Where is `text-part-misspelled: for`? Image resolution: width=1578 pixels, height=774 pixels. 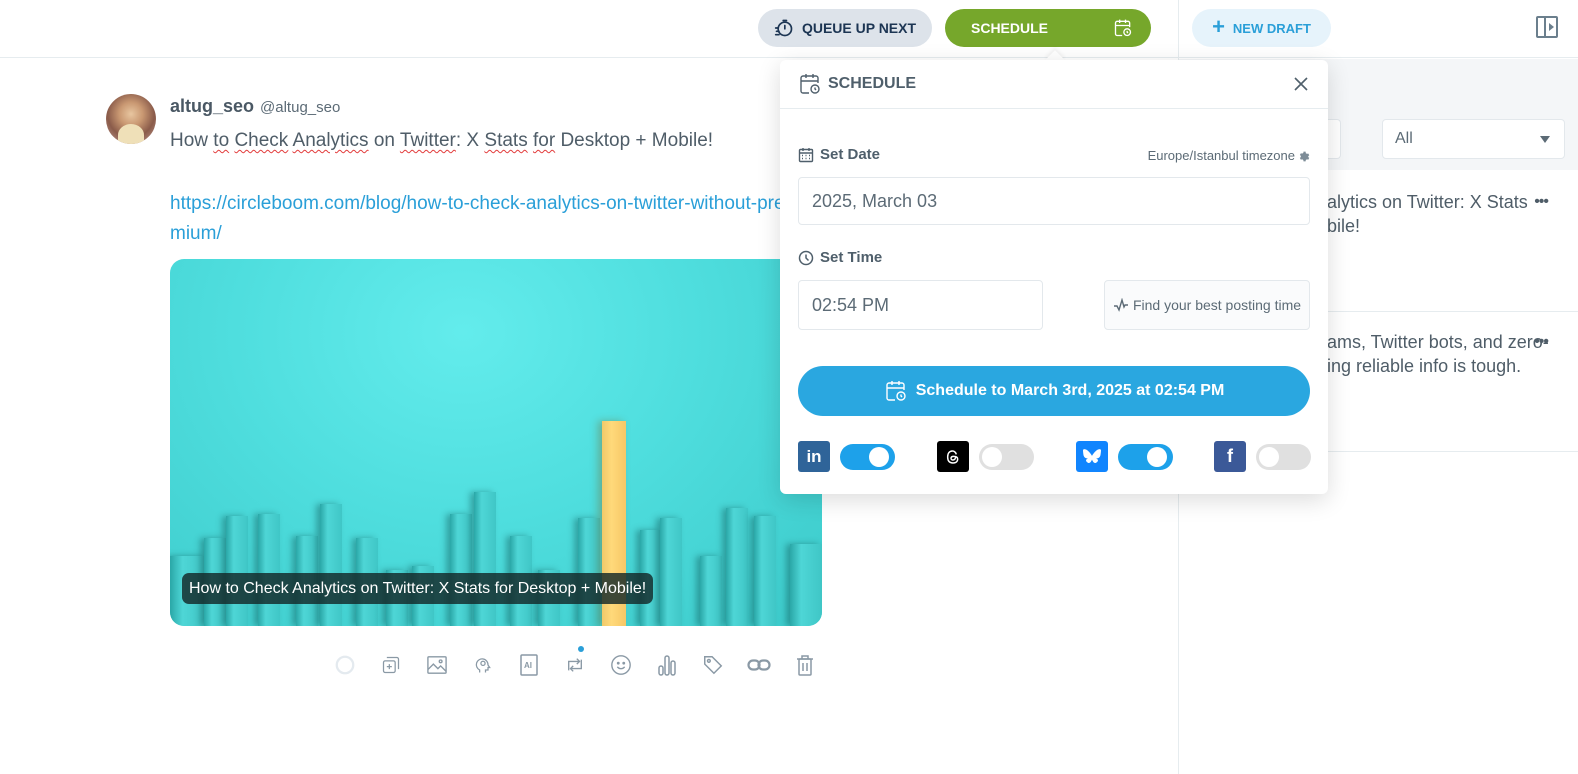
text-part-misspelled: for is located at coordinates (544, 140).